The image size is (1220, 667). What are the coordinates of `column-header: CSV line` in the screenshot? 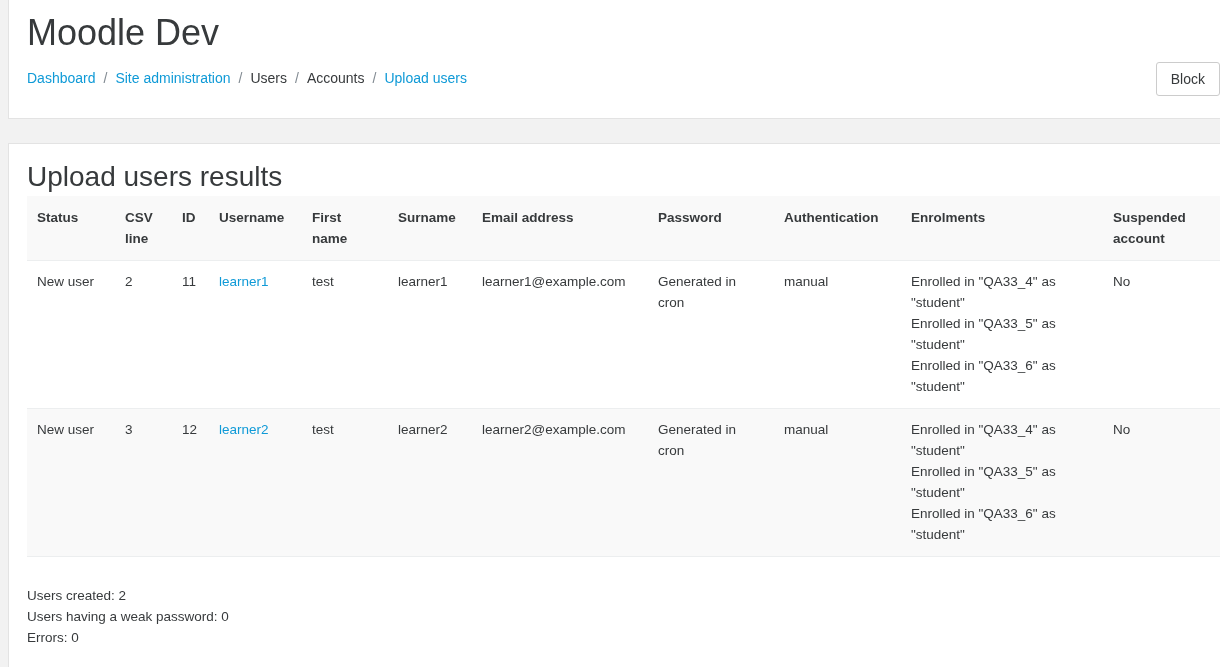 It's located at (143, 228).